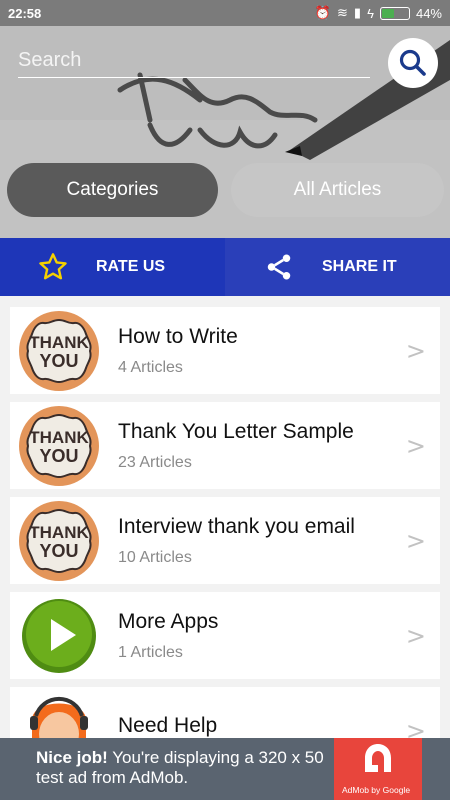 The image size is (450, 800). I want to click on rate-us-button: RATE US, so click(112, 267).